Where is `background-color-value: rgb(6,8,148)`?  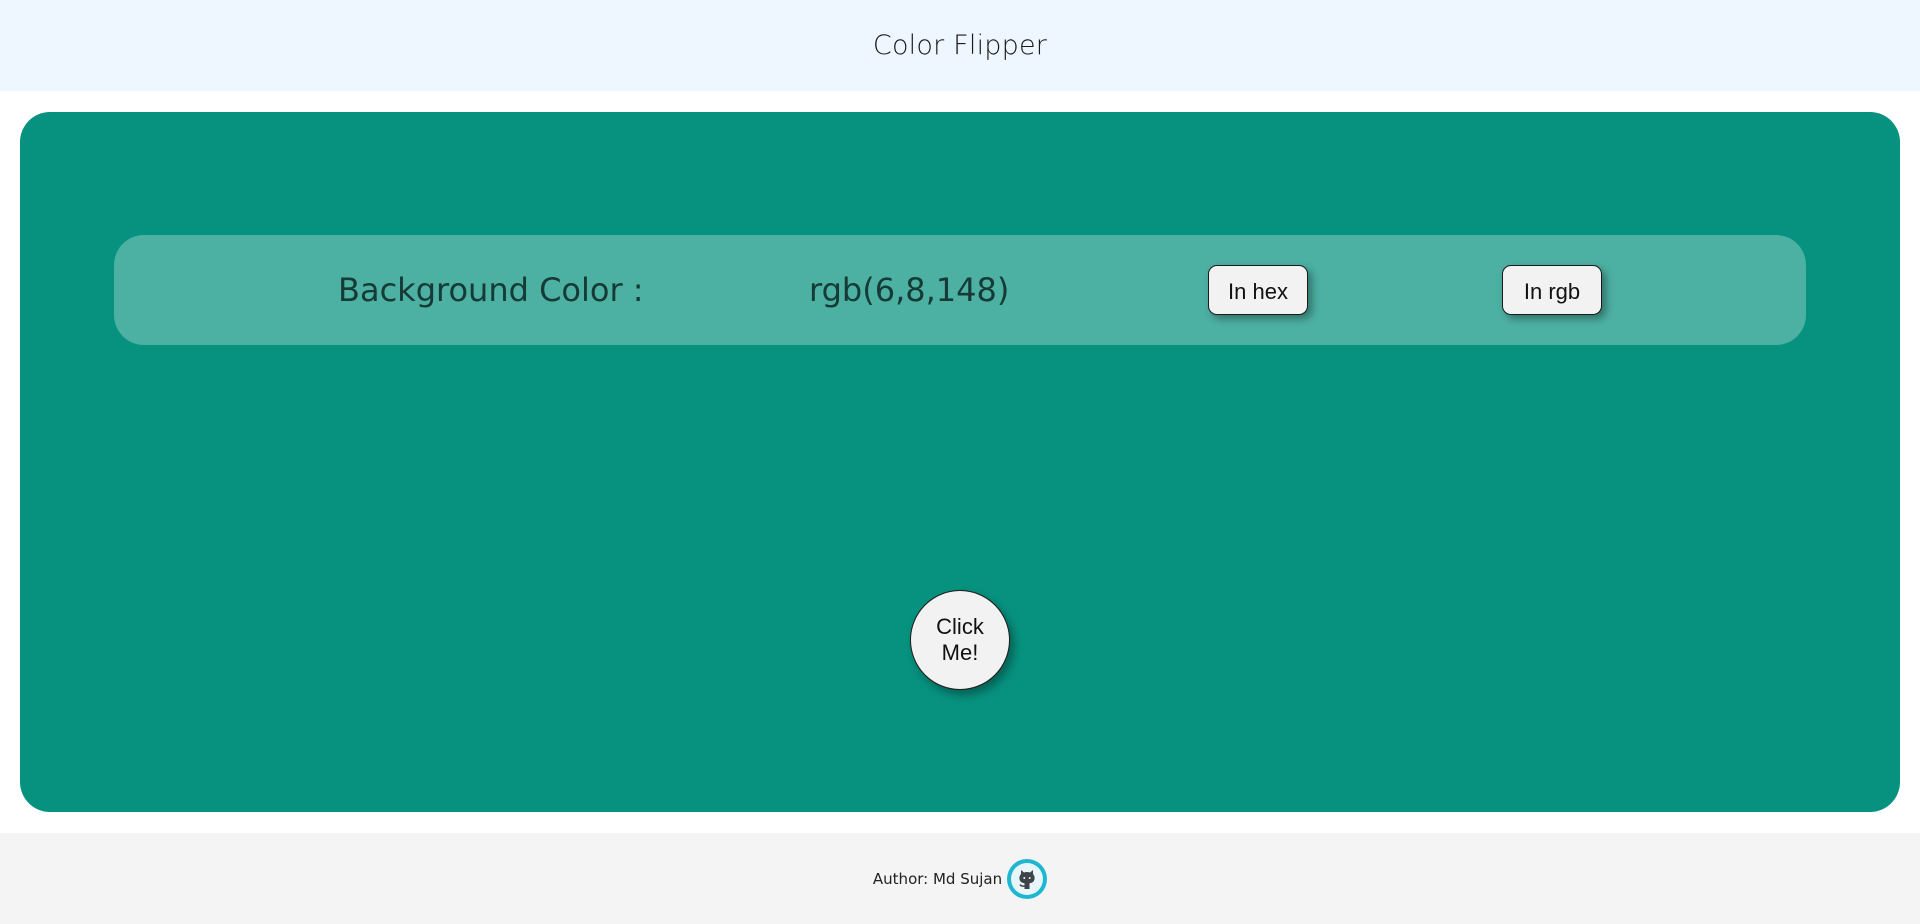
background-color-value: rgb(6,8,148) is located at coordinates (909, 290).